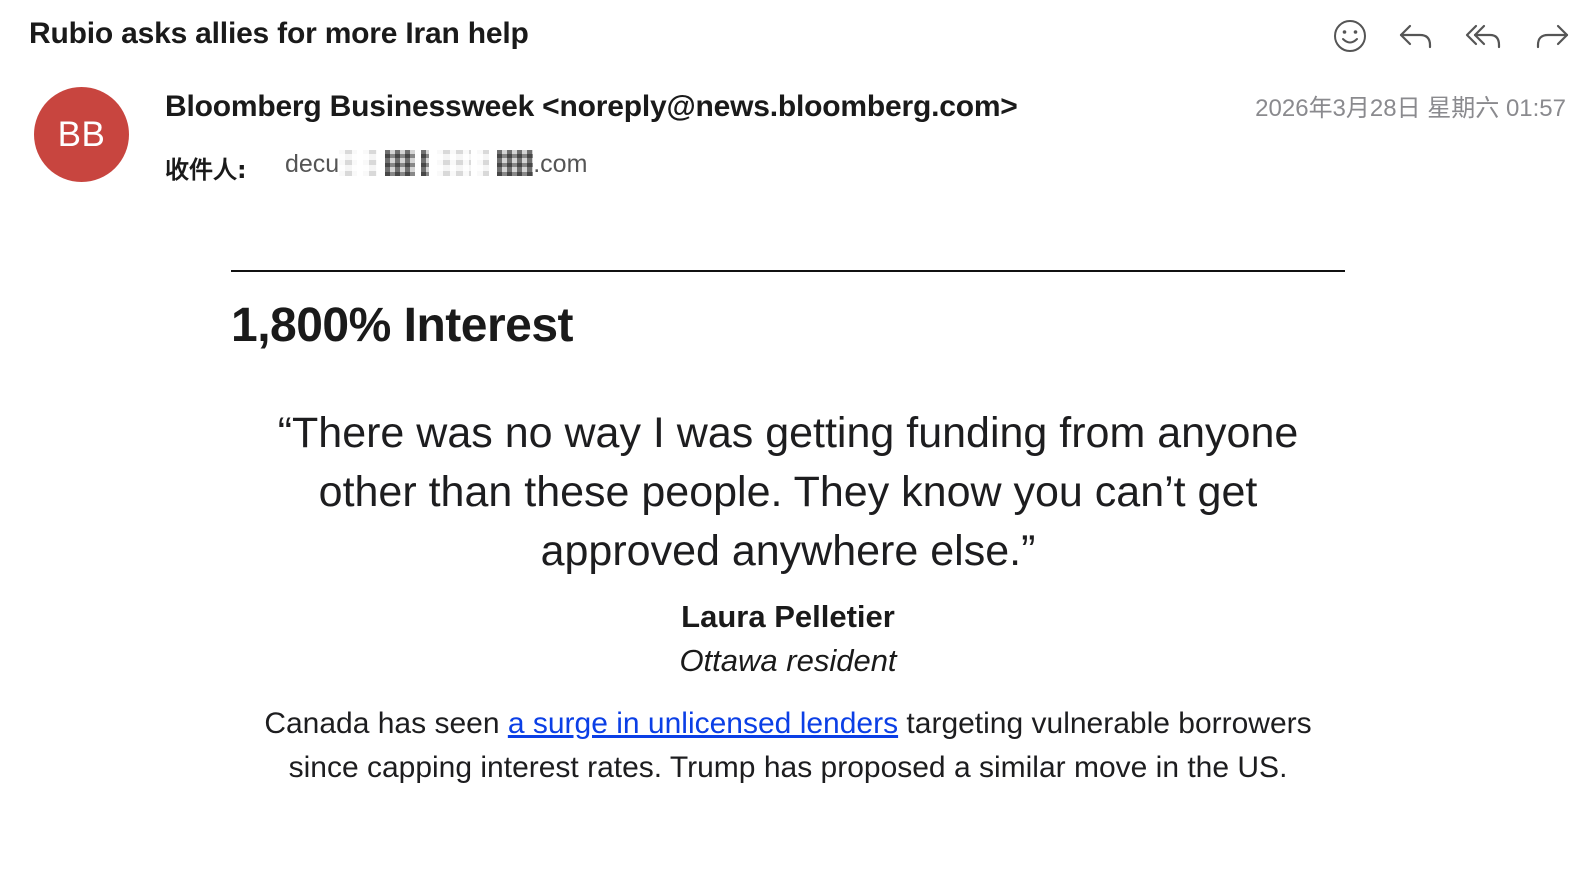 Image resolution: width=1588 pixels, height=894 pixels. What do you see at coordinates (436, 164) in the screenshot?
I see `recipient-address: decu .com` at bounding box center [436, 164].